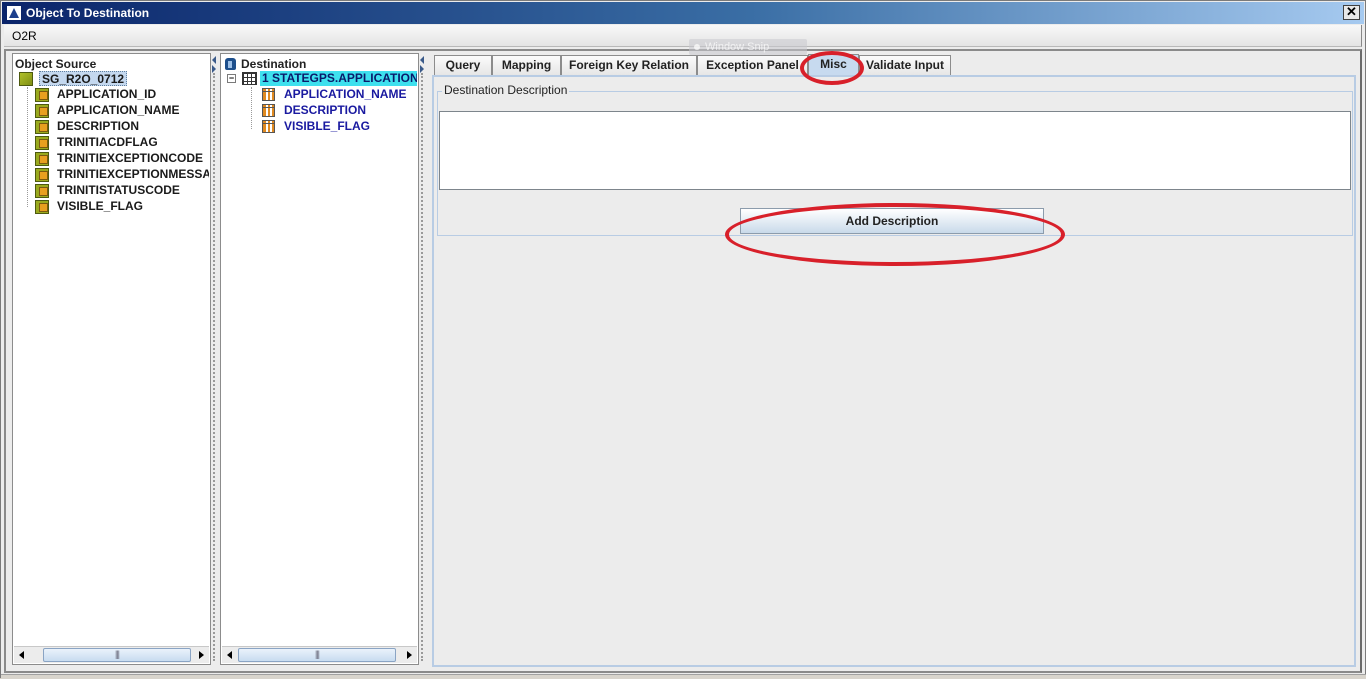 This screenshot has height=679, width=1366. I want to click on destination-description-title: Destination Description, so click(506, 90).